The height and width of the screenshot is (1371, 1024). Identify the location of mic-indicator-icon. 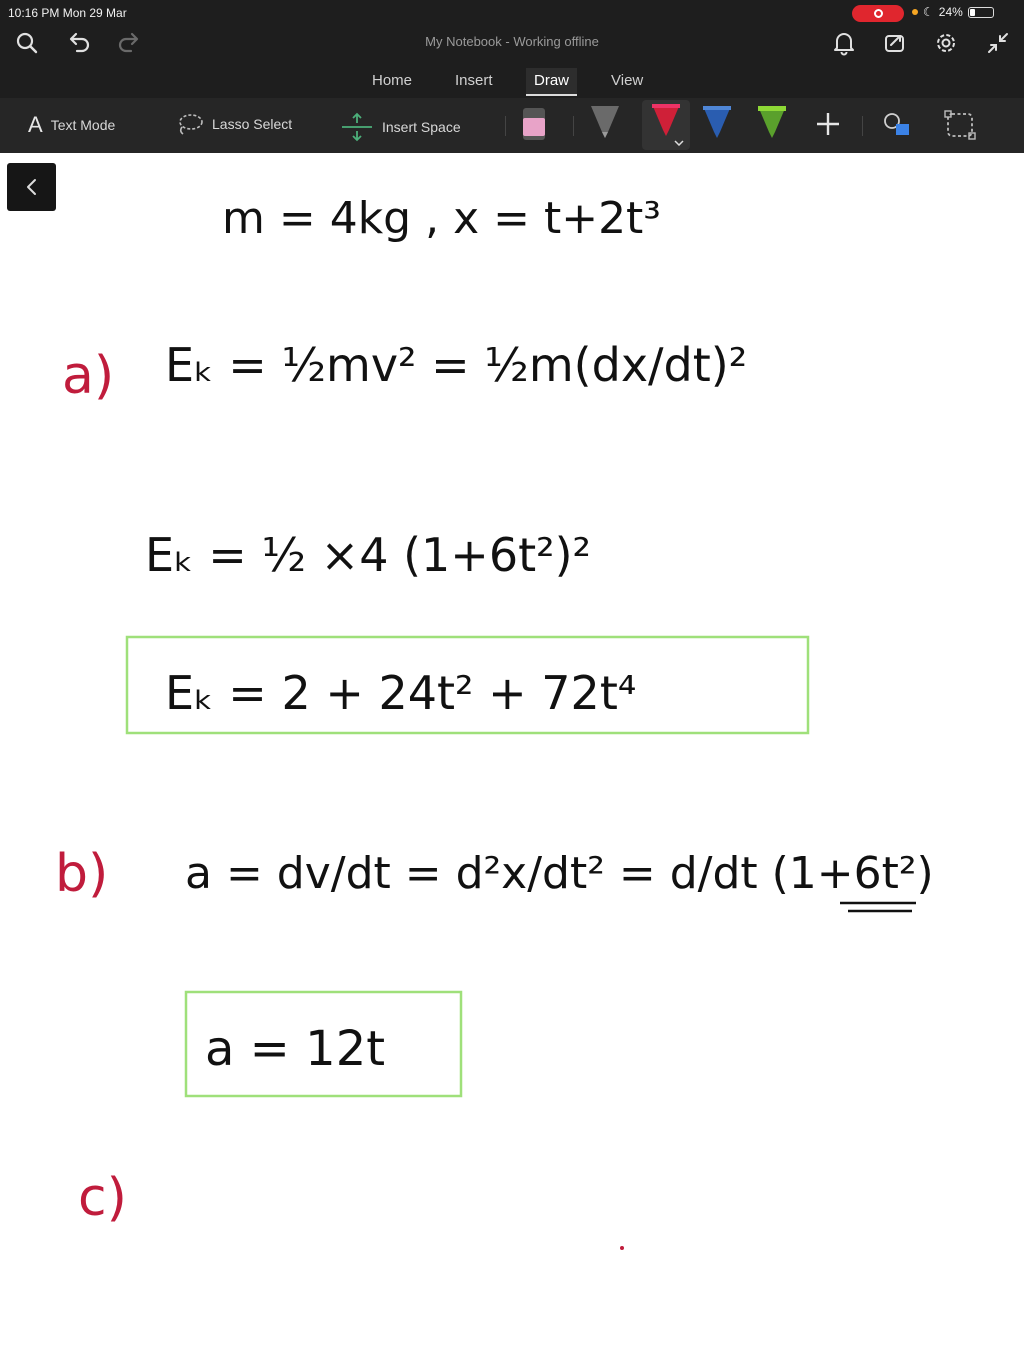
(915, 12).